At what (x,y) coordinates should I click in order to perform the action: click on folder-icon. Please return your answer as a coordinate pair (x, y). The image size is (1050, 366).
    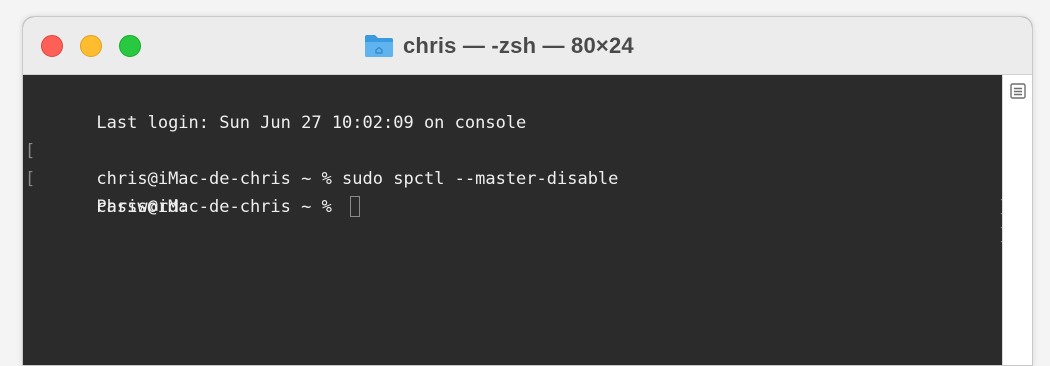
    Looking at the image, I should click on (379, 46).